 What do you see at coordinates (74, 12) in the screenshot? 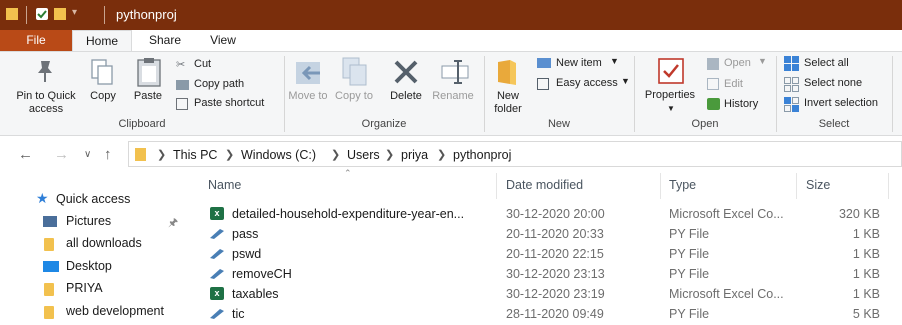
I see `chevron-down-icon: ▾` at bounding box center [74, 12].